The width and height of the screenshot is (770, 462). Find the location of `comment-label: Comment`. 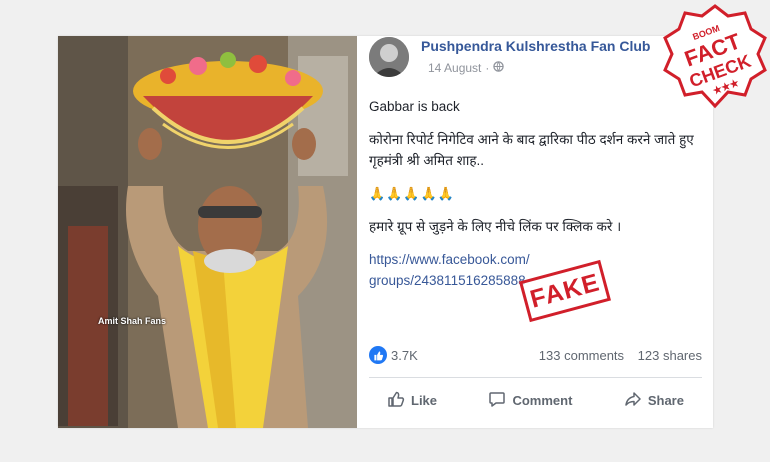

comment-label: Comment is located at coordinates (542, 400).